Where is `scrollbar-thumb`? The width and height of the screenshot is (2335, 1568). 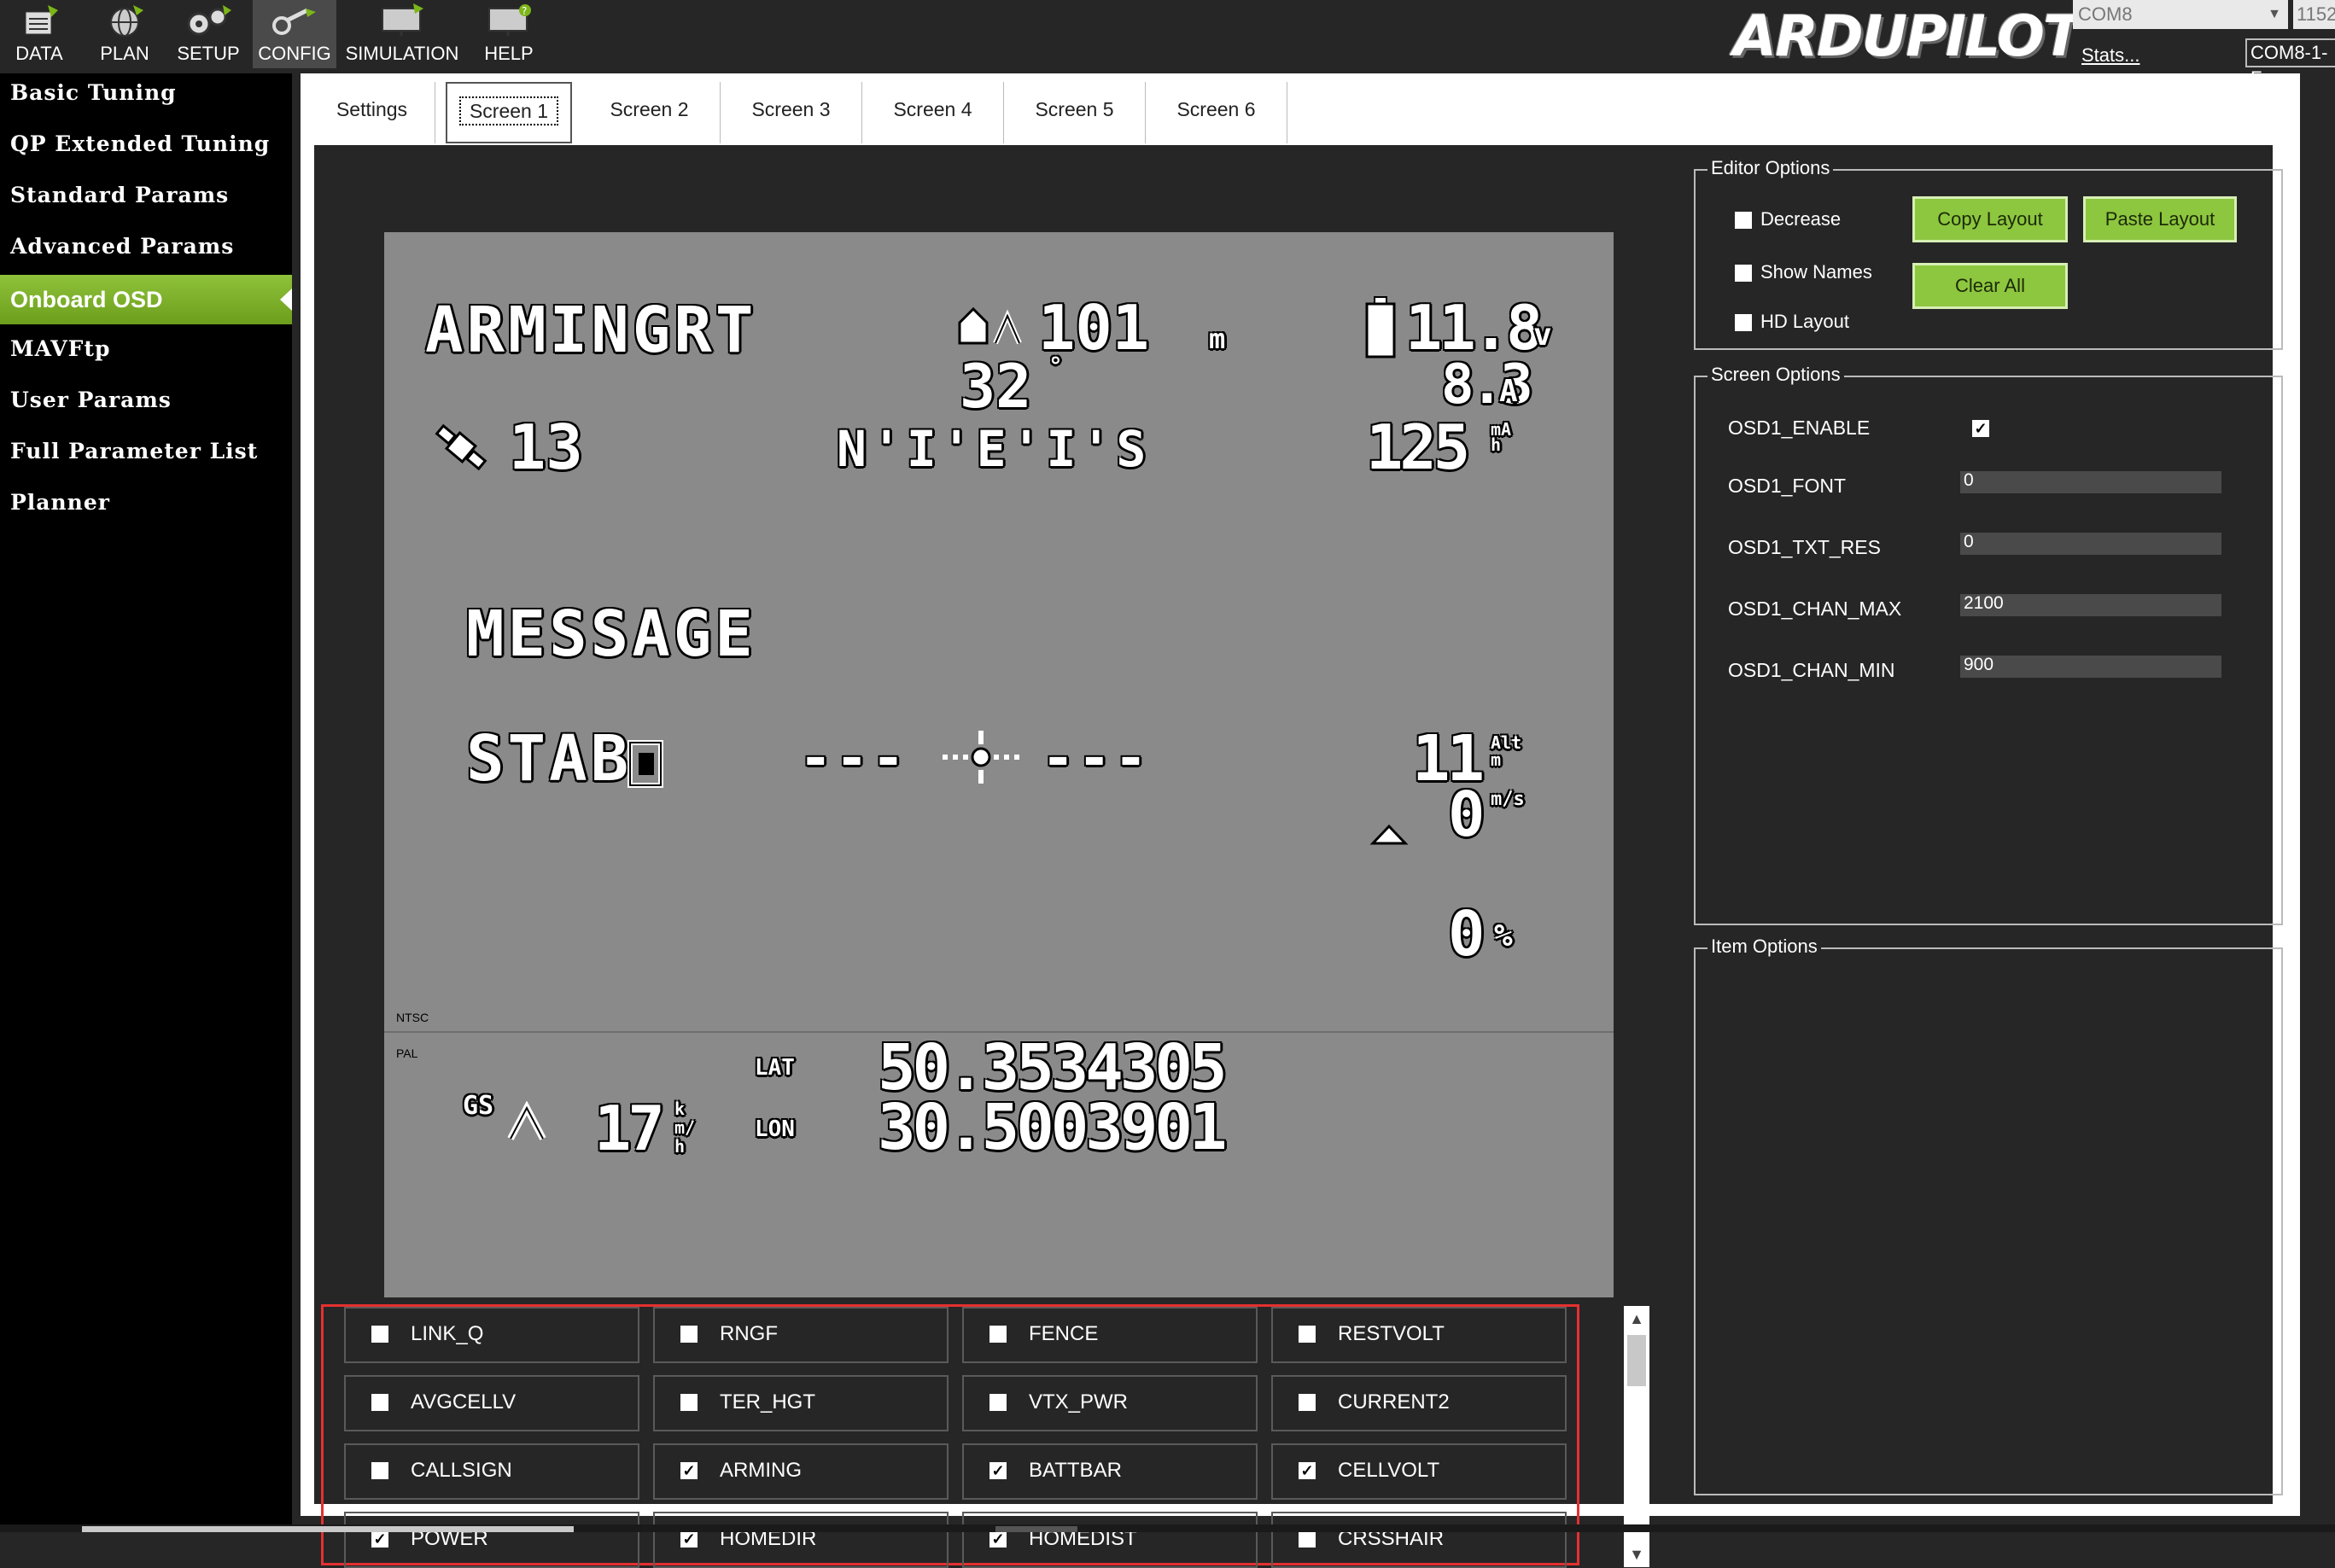
scrollbar-thumb is located at coordinates (1636, 1361).